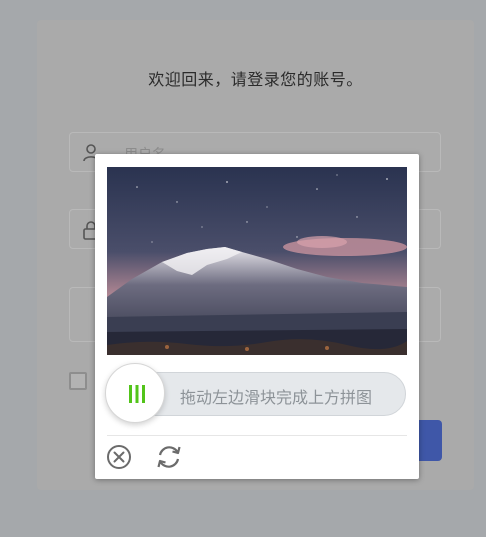  I want to click on remember-me-checkbox, so click(78, 381).